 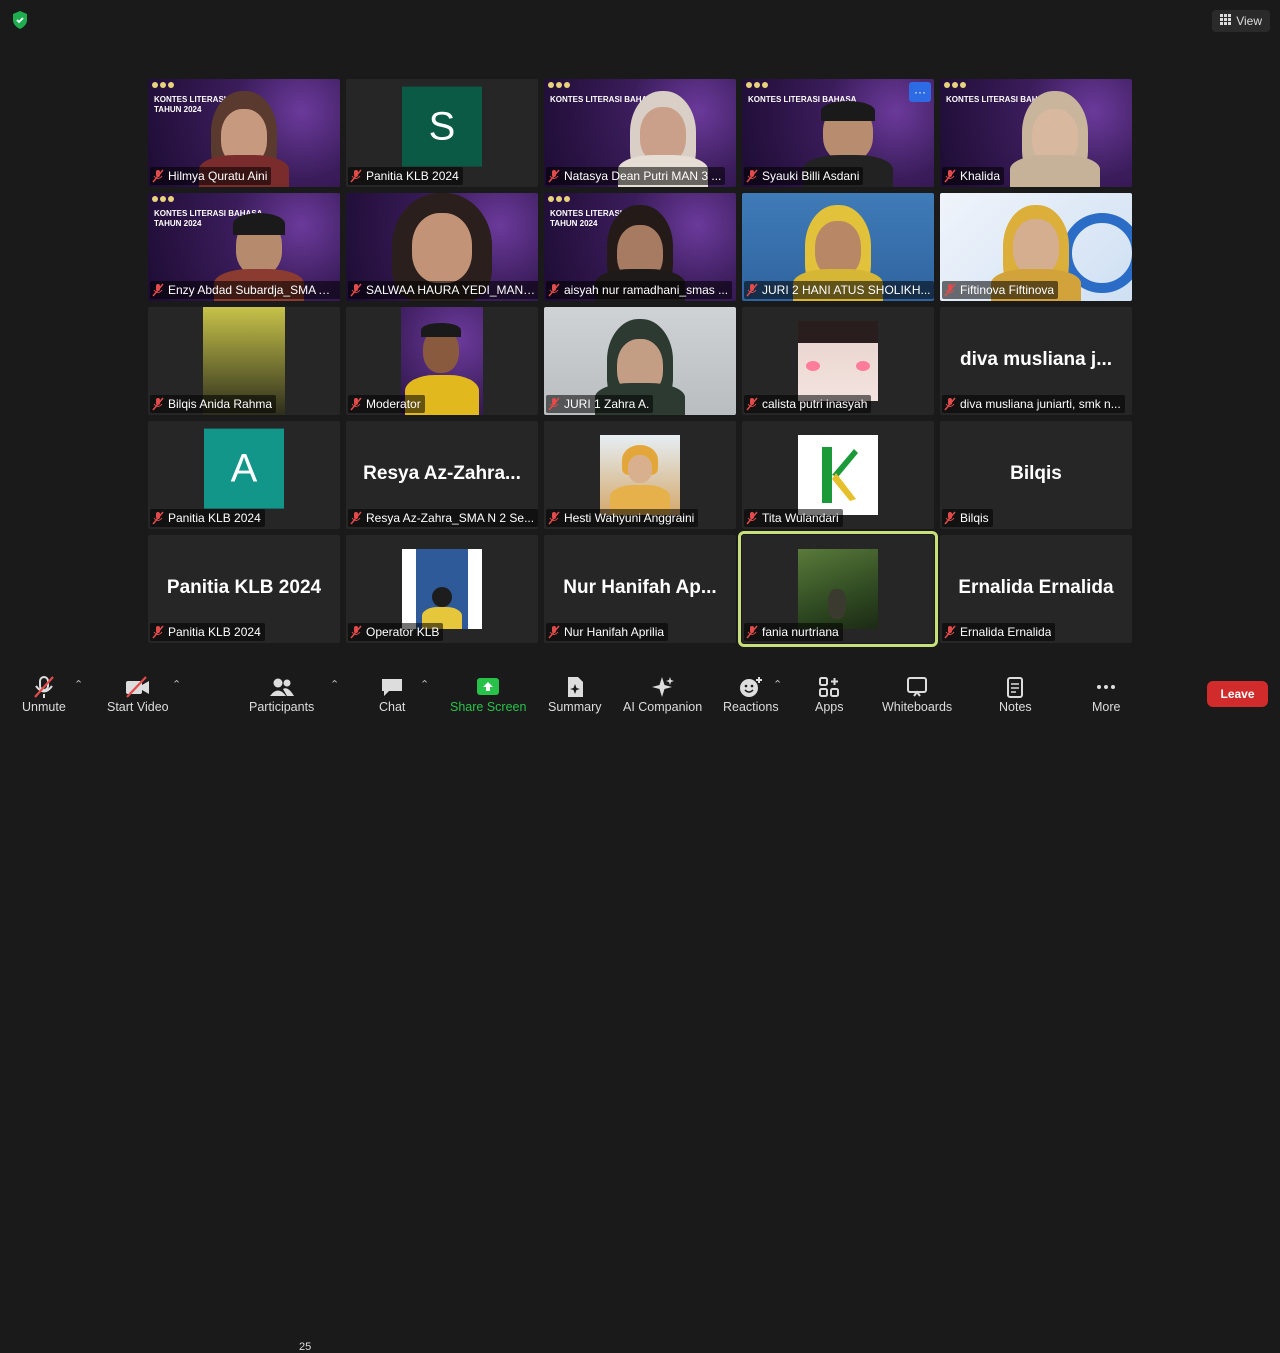 What do you see at coordinates (442, 361) in the screenshot?
I see `participant-tile: Moderator` at bounding box center [442, 361].